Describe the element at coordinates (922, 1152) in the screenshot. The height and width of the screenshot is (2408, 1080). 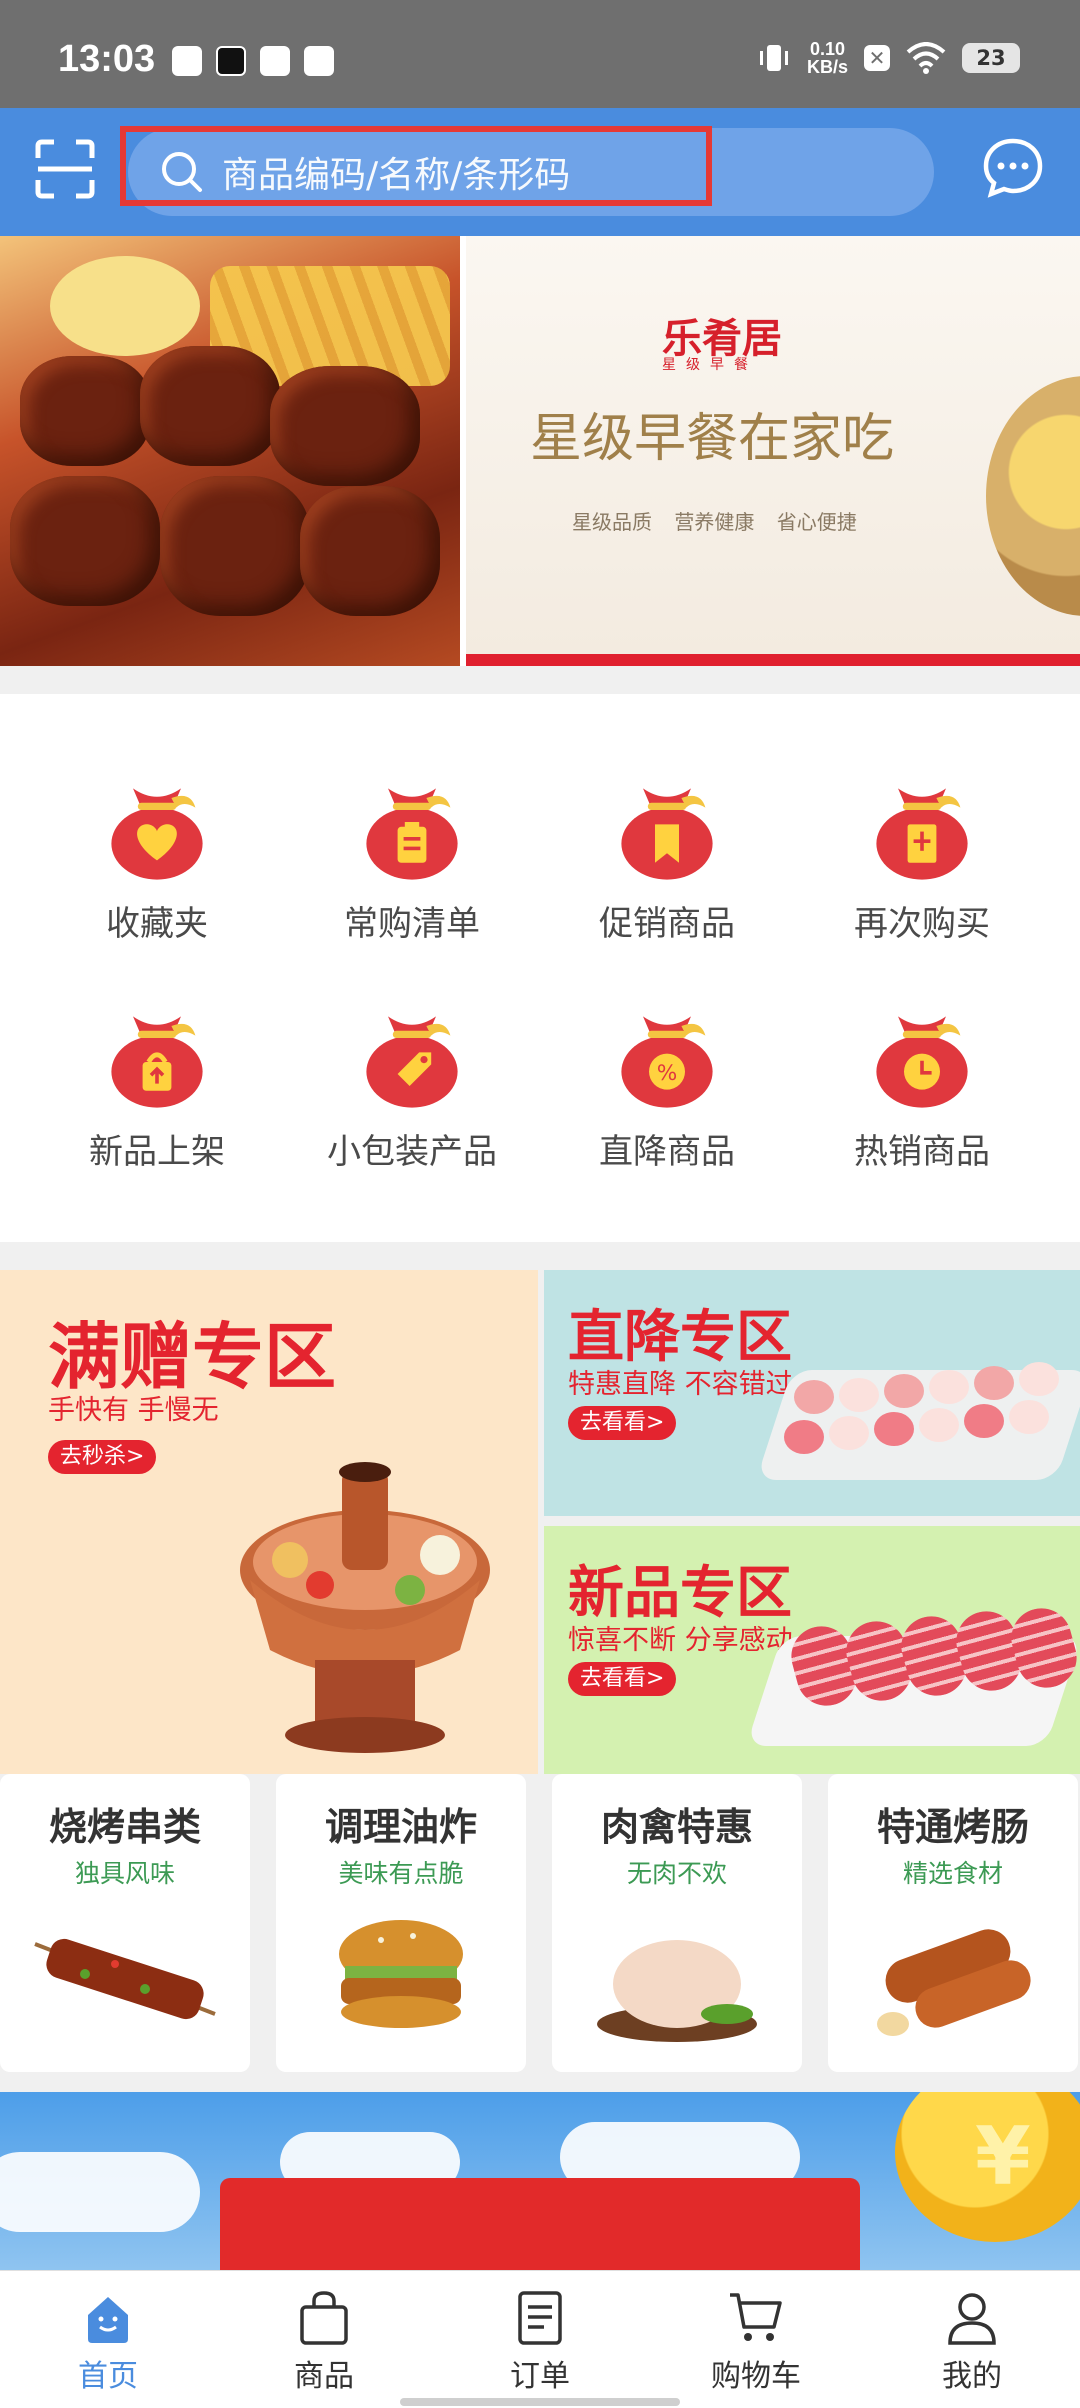
I see `shortcut-label: 热销商品` at that location.